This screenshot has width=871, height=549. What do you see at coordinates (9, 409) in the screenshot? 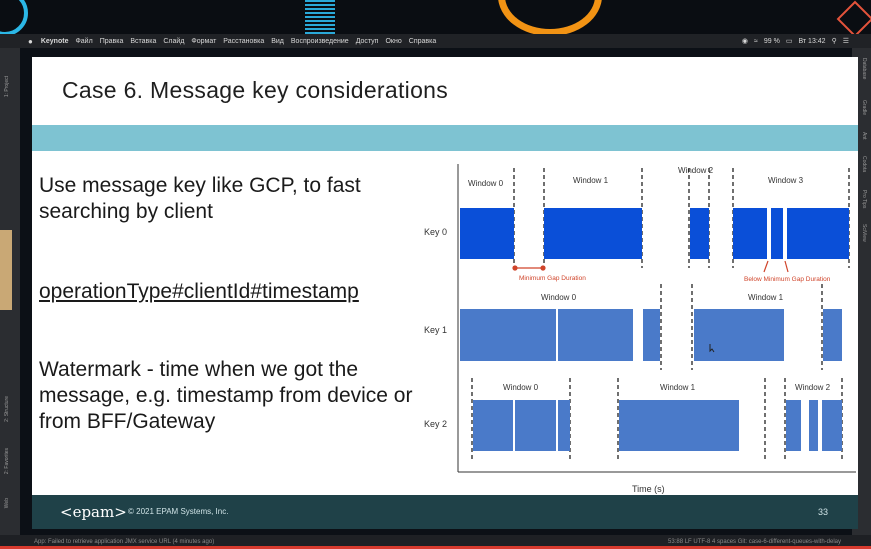
I see `tab-structure: 2: Structure` at bounding box center [9, 409].